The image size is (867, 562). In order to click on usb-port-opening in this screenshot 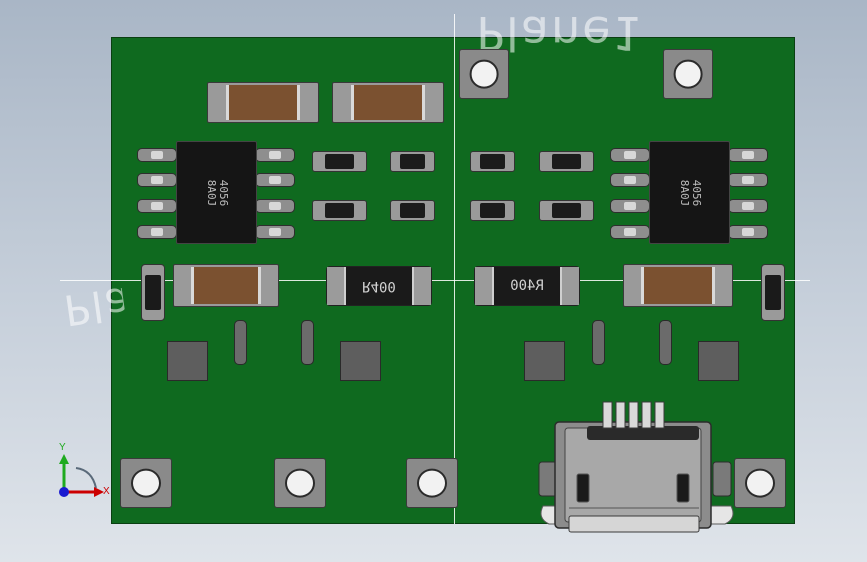, I will do `click(634, 524)`.